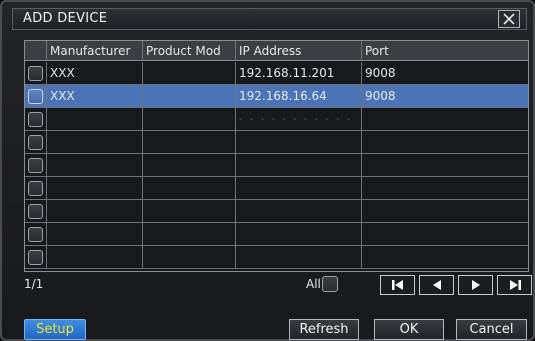  What do you see at coordinates (409, 329) in the screenshot?
I see `ok-button: OK` at bounding box center [409, 329].